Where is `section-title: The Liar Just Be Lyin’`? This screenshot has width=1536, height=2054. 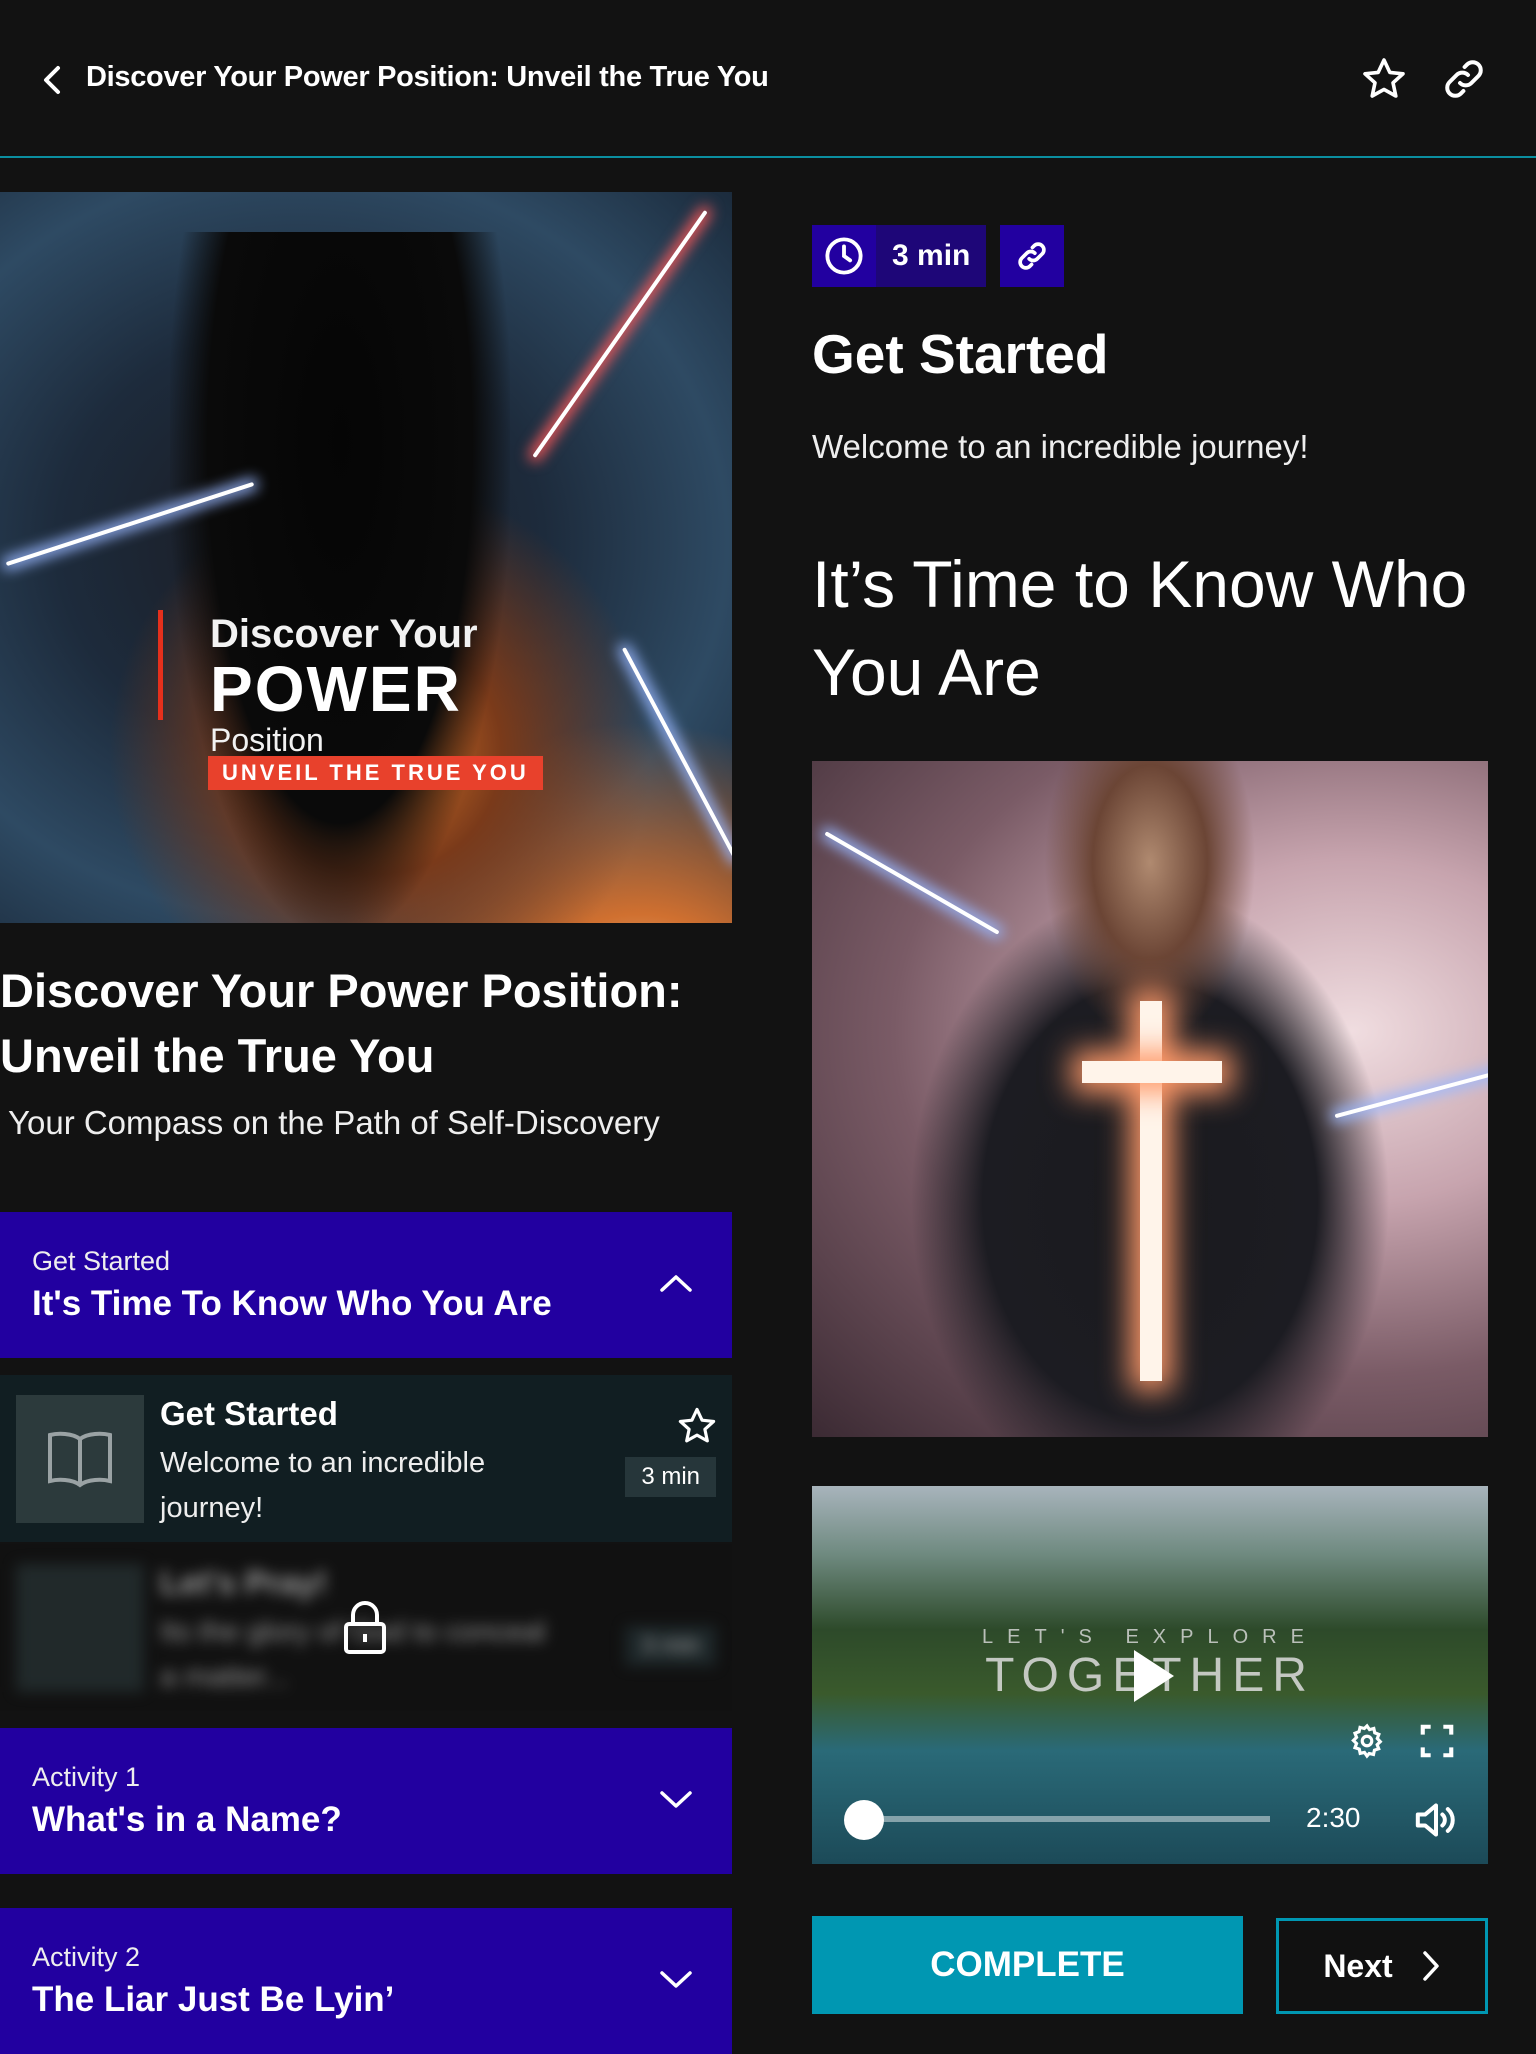 section-title: The Liar Just Be Lyin’ is located at coordinates (213, 1999).